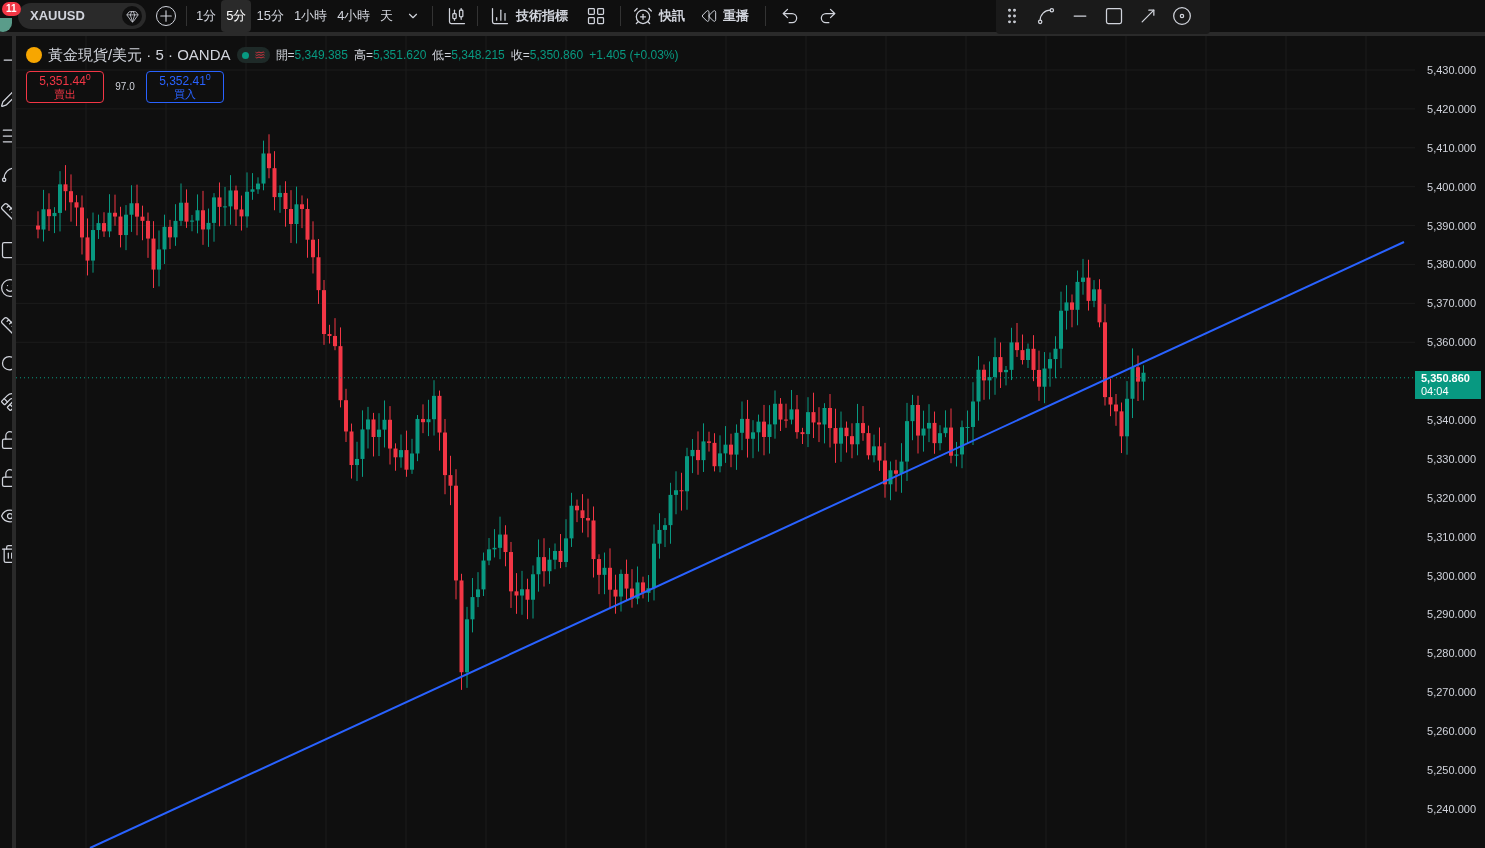  What do you see at coordinates (725, 16) in the screenshot?
I see `replay-button: 重播` at bounding box center [725, 16].